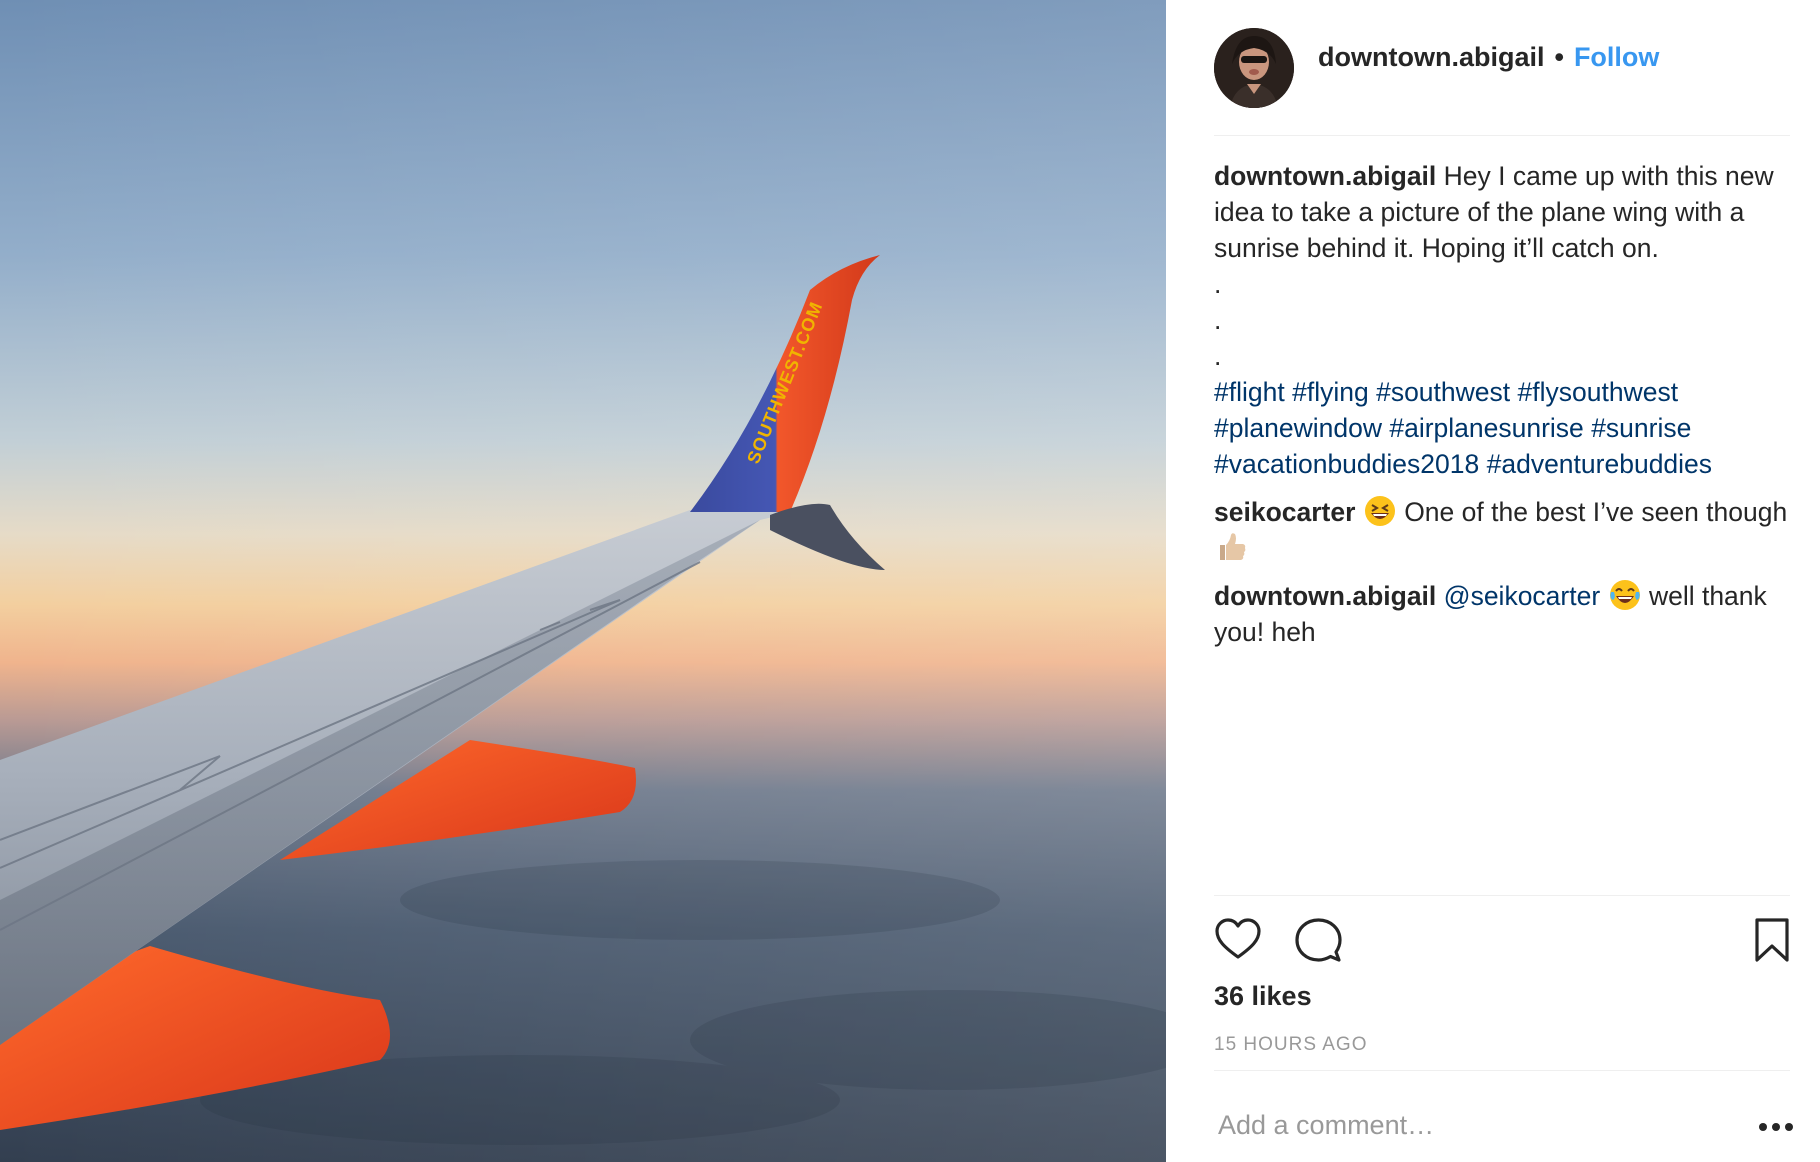 Image resolution: width=1820 pixels, height=1162 pixels. Describe the element at coordinates (1318, 940) in the screenshot. I see `speech-bubble-icon` at that location.